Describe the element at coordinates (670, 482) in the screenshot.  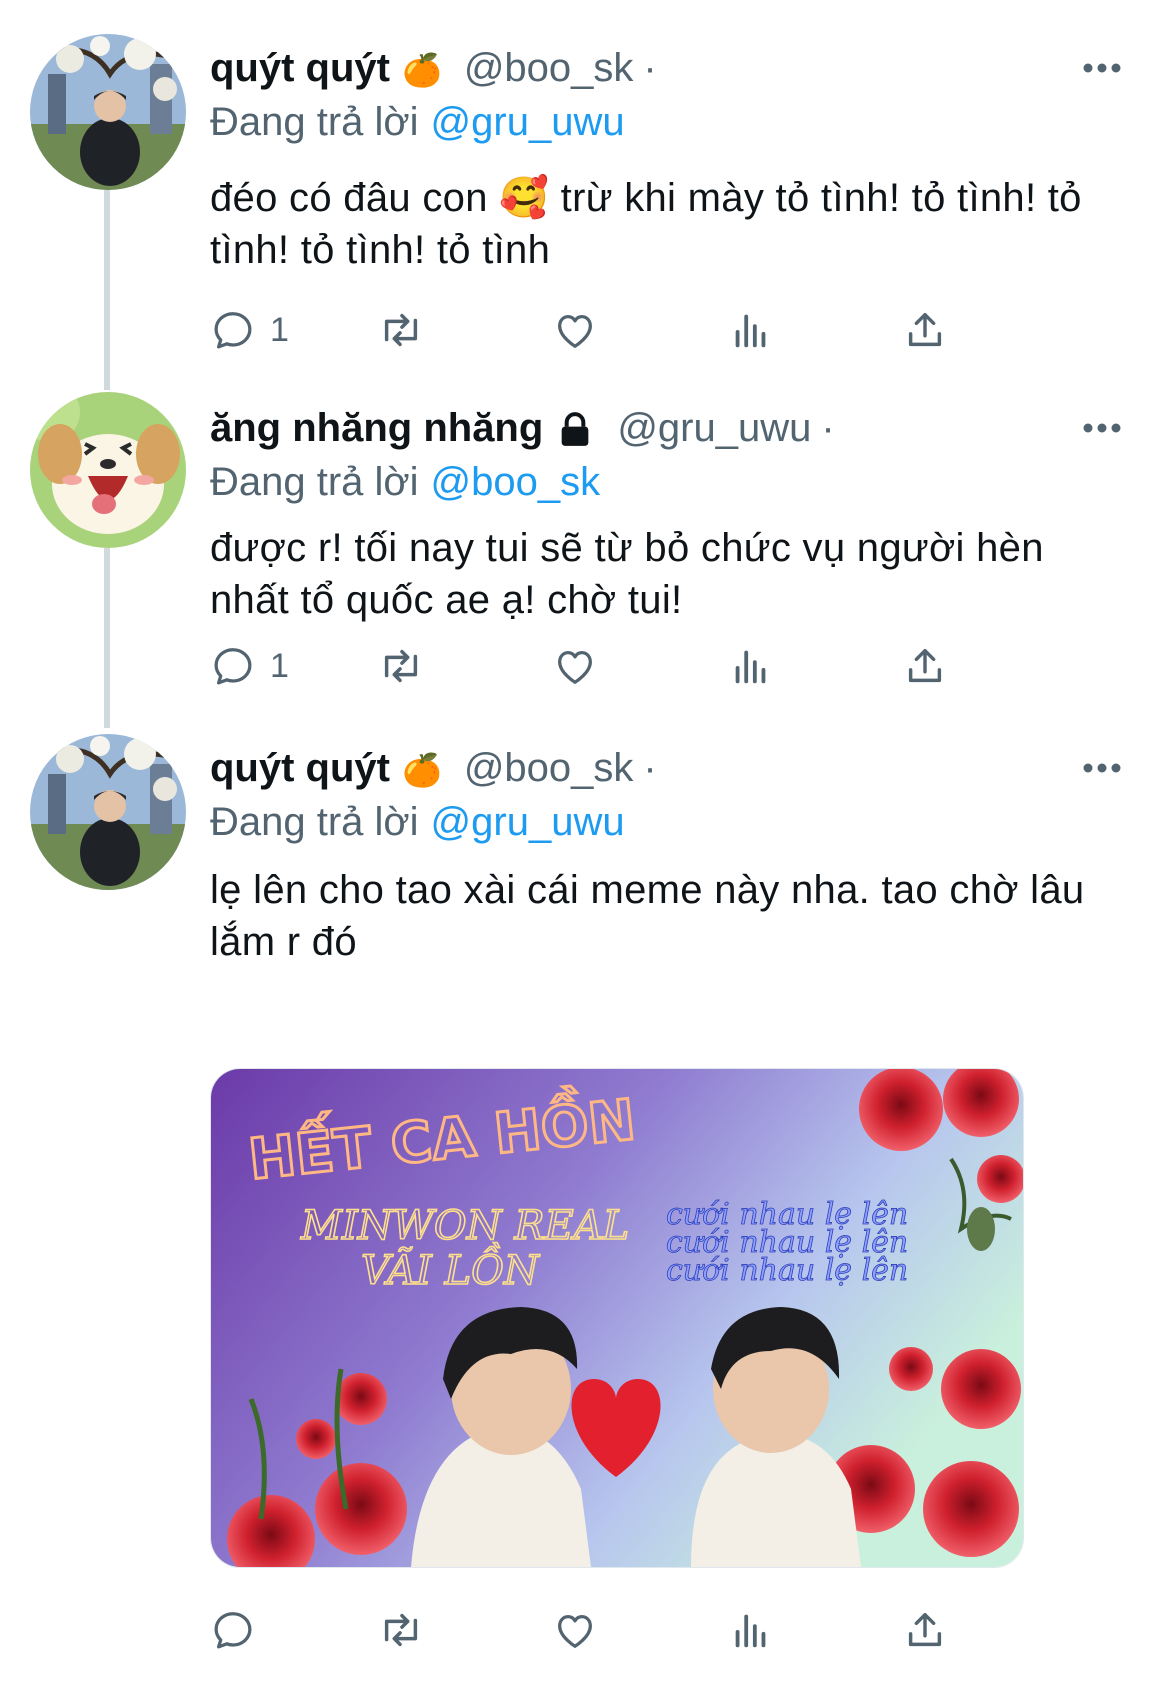
I see `replying-to: Đang trả lời @boo_sk` at that location.